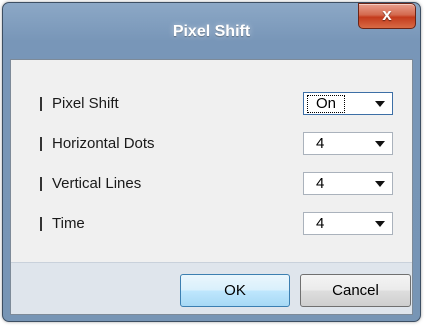 The width and height of the screenshot is (425, 326). Describe the element at coordinates (348, 183) in the screenshot. I see `vertical-lines-dropdown: 4` at that location.